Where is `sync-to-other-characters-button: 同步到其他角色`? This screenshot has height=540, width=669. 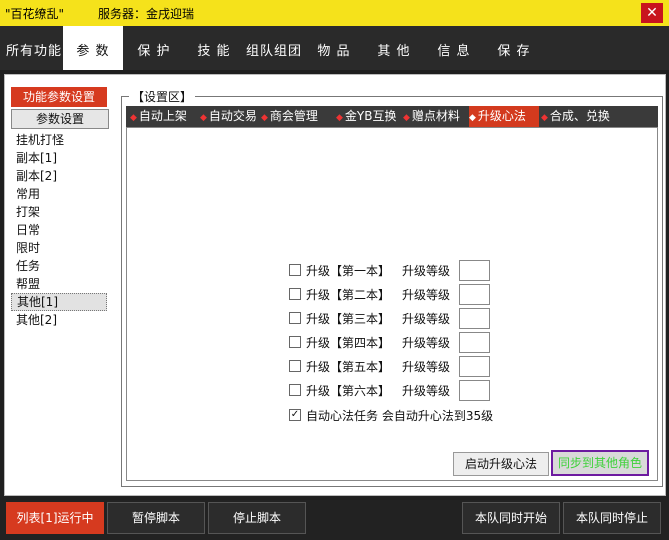
sync-to-other-characters-button: 同步到其他角色 is located at coordinates (600, 463).